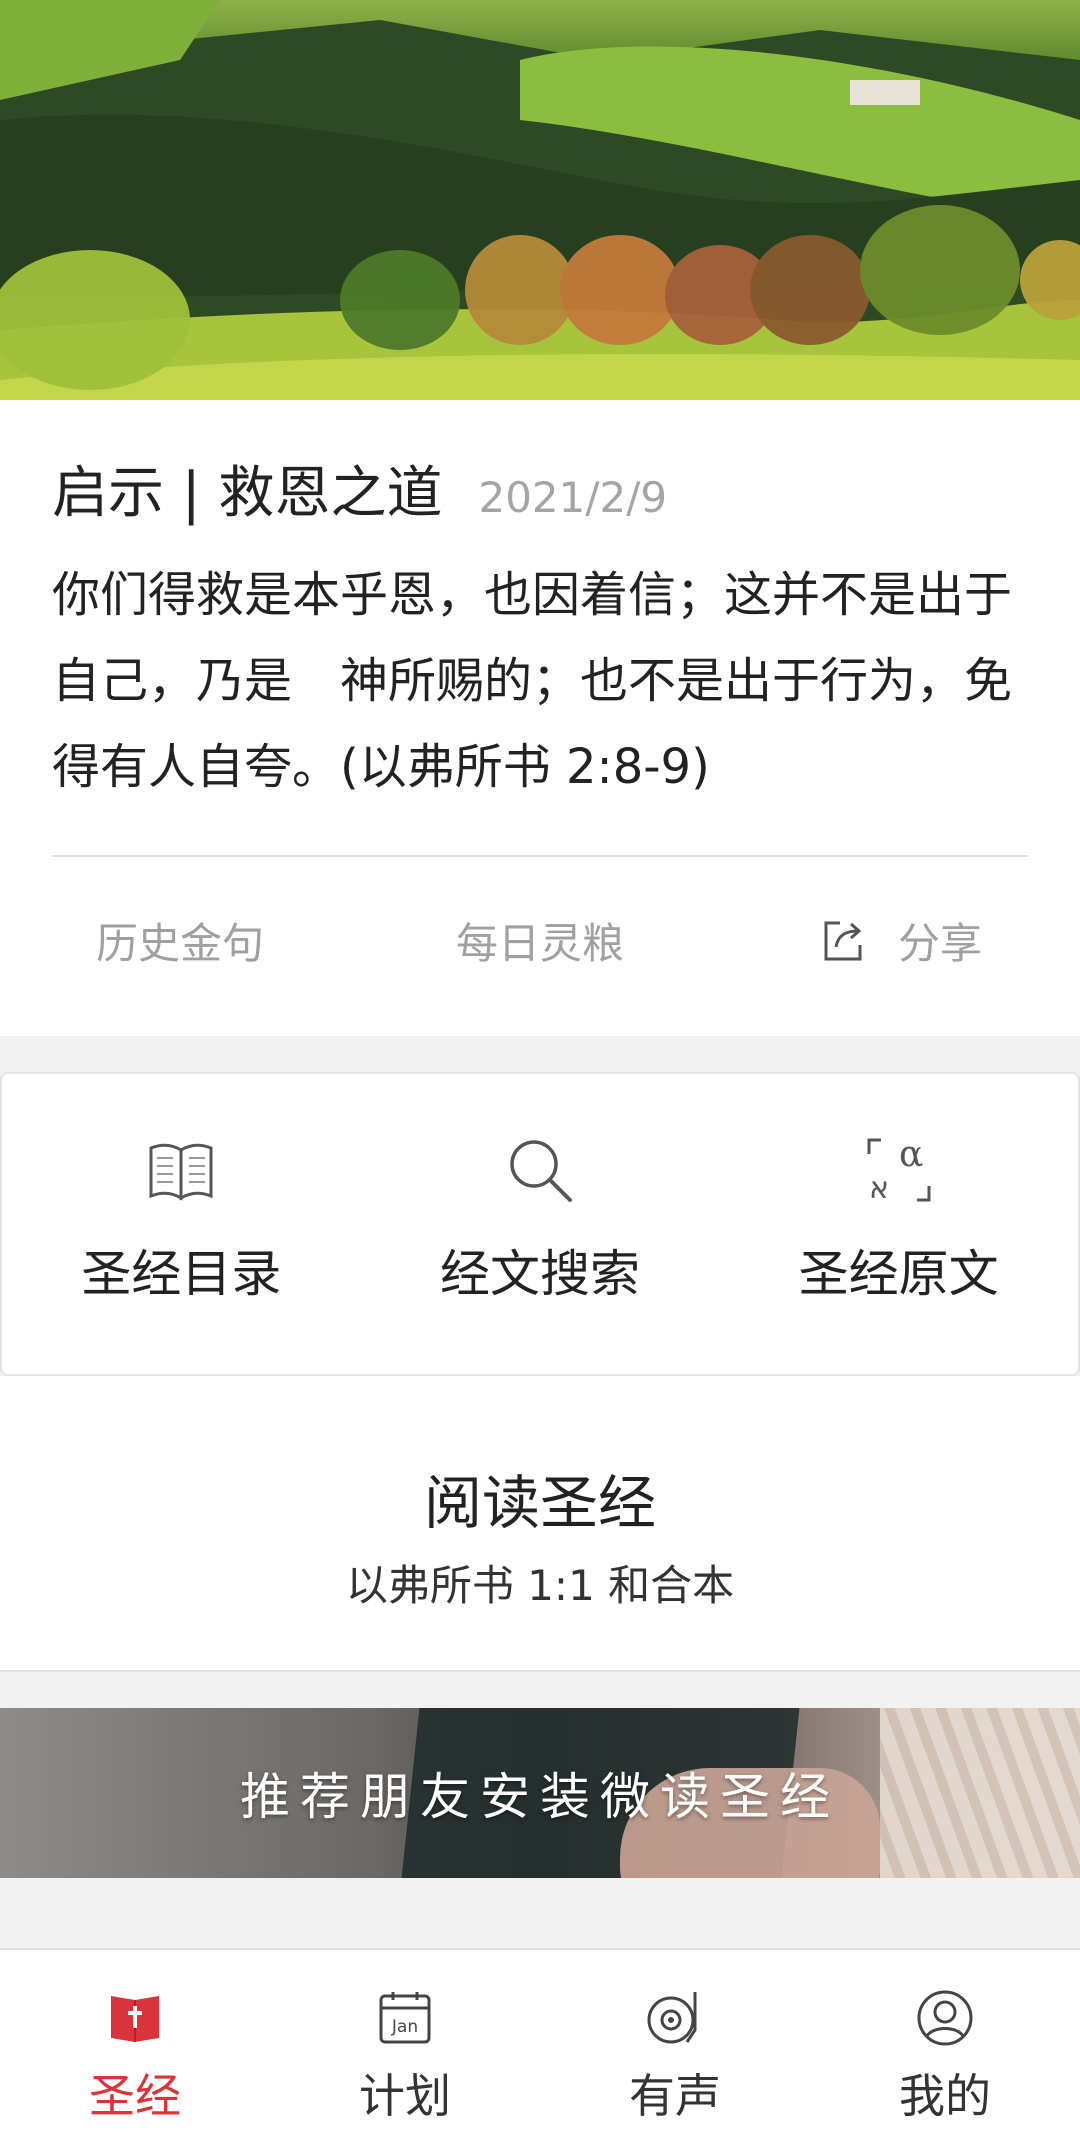  What do you see at coordinates (675, 2096) in the screenshot?
I see `nav-label-audio: 有声` at bounding box center [675, 2096].